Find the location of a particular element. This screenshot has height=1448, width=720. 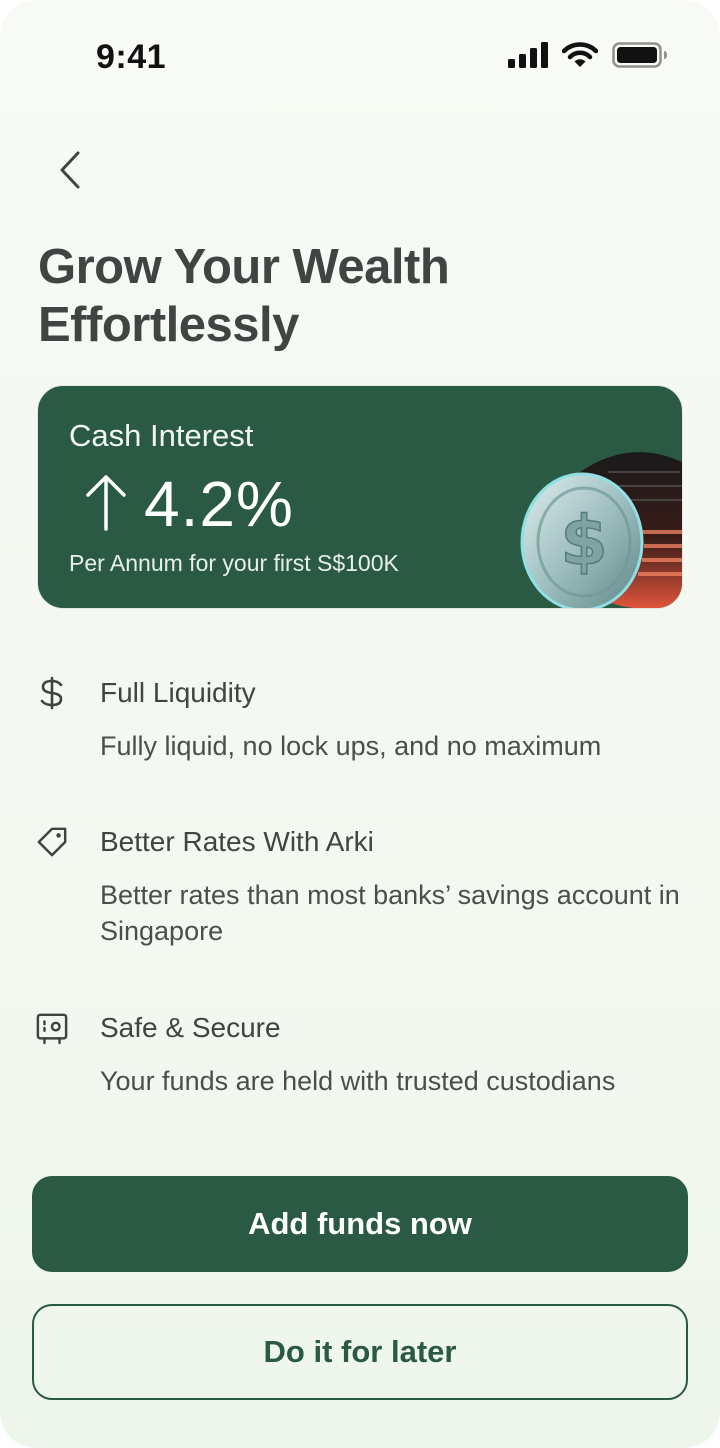

page-title: Grow Your Wealth Effortlessly is located at coordinates (244, 296).